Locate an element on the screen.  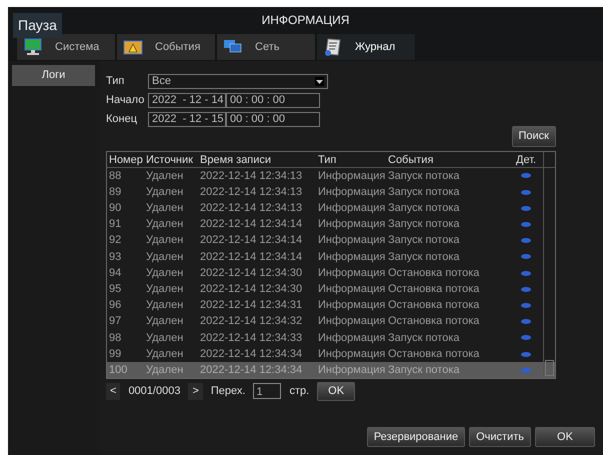
table-row: 89 Удален 2022-12-14 12:34:13 Информация Запуск потока is located at coordinates (331, 192).